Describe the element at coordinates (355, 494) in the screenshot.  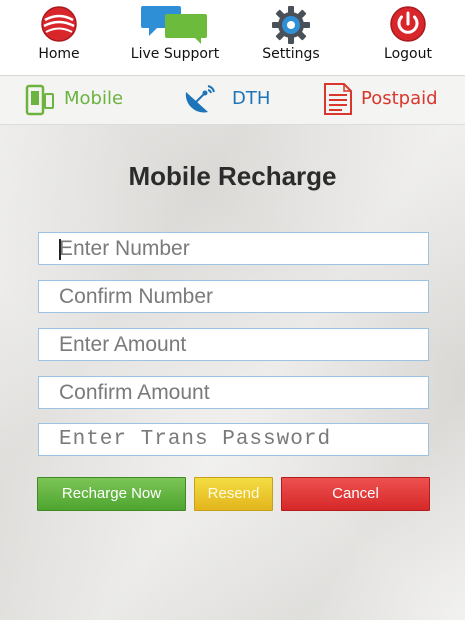
I see `cancel-button: Cancel` at that location.